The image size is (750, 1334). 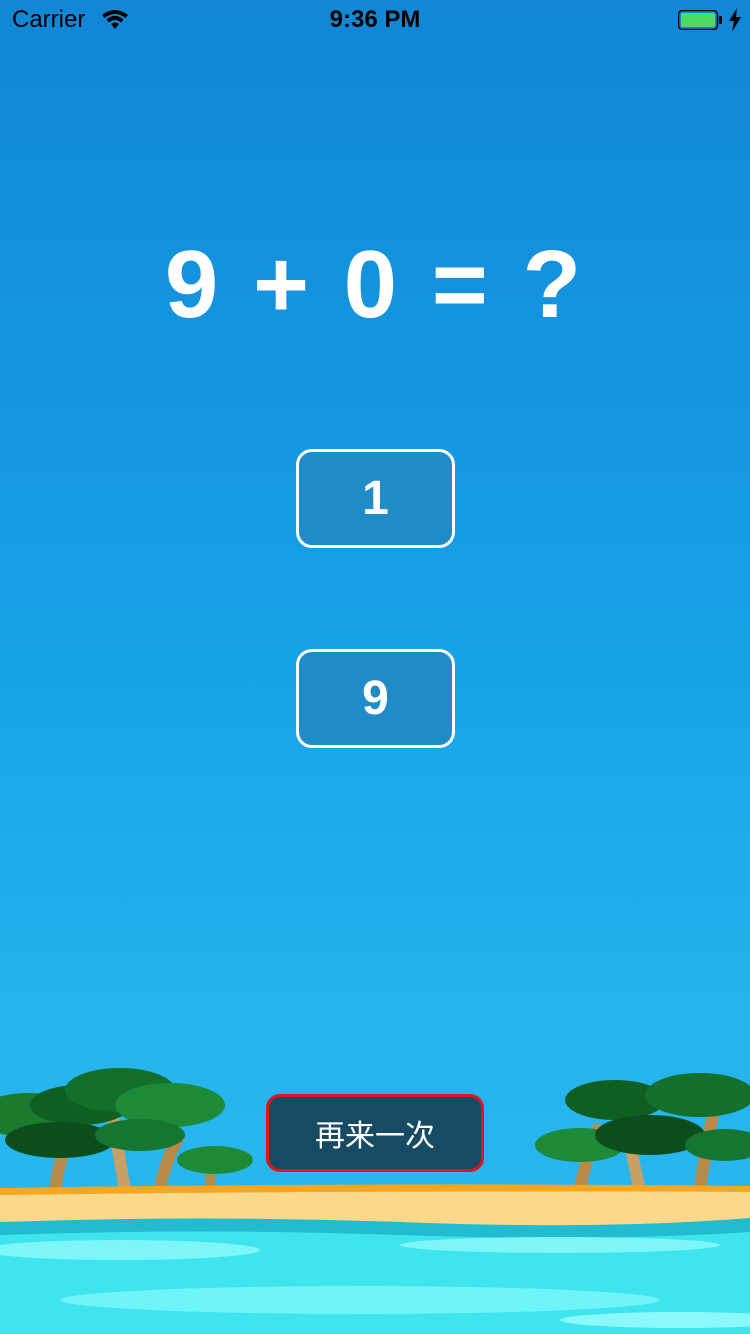 What do you see at coordinates (375, 698) in the screenshot?
I see `answer-option-button: 9` at bounding box center [375, 698].